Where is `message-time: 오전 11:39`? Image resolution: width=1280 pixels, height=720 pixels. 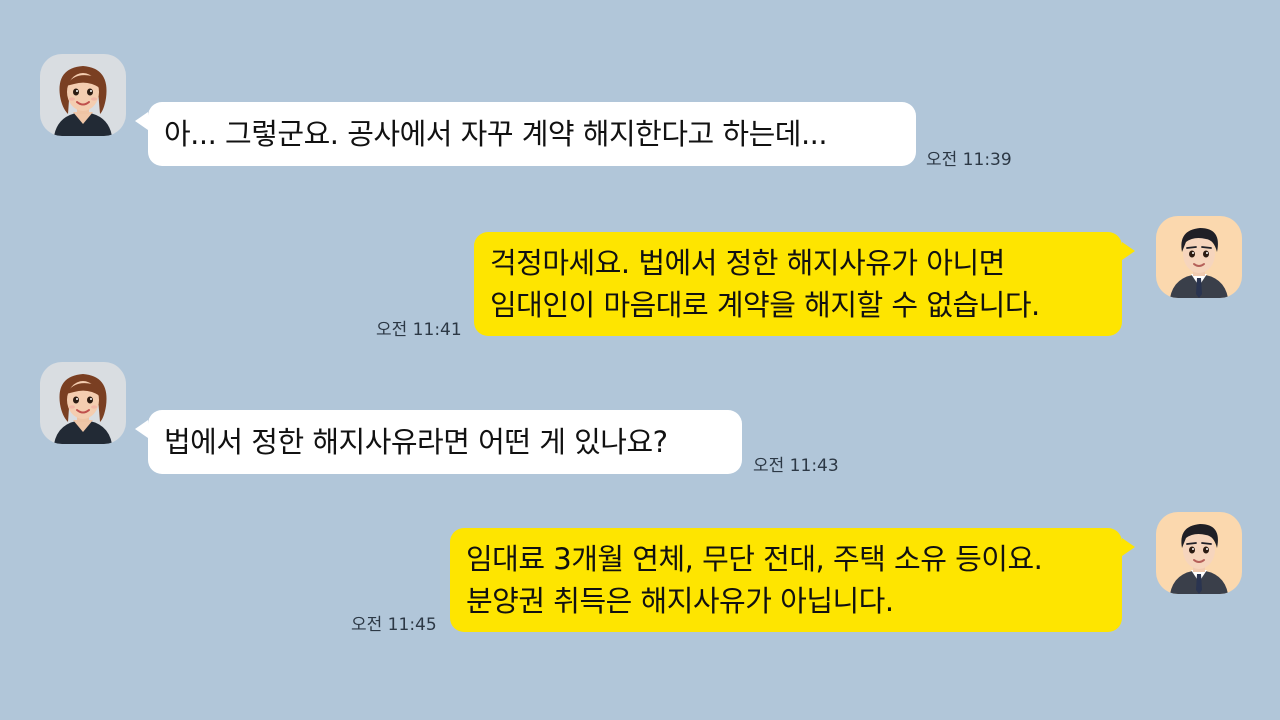
message-time: 오전 11:39 is located at coordinates (969, 160).